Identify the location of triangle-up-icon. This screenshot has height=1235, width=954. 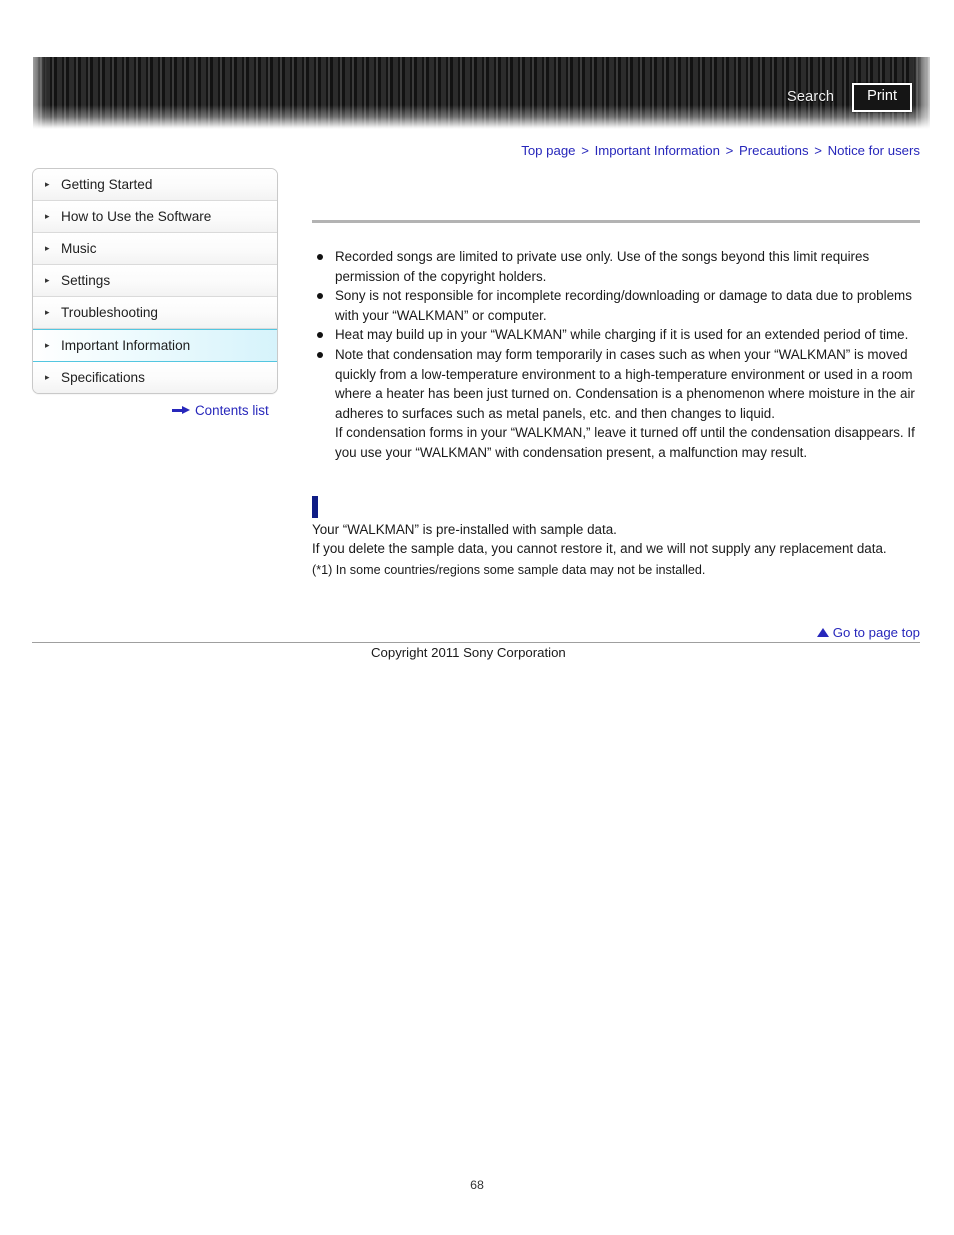
(822, 632).